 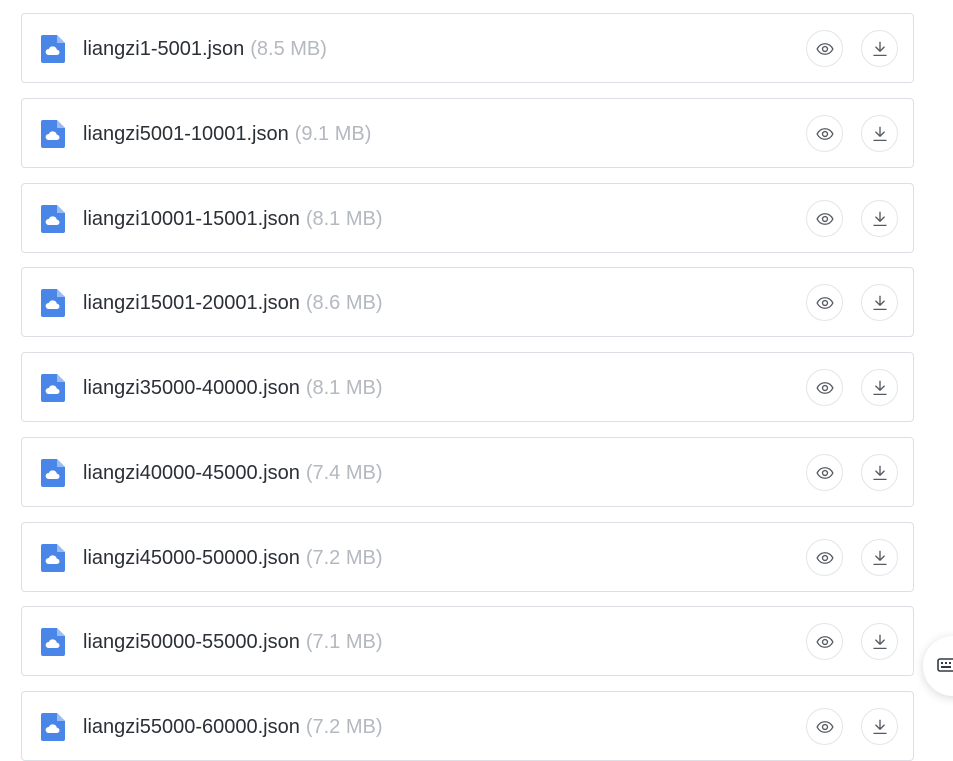 I want to click on file-size: (7.1 MB), so click(x=344, y=642).